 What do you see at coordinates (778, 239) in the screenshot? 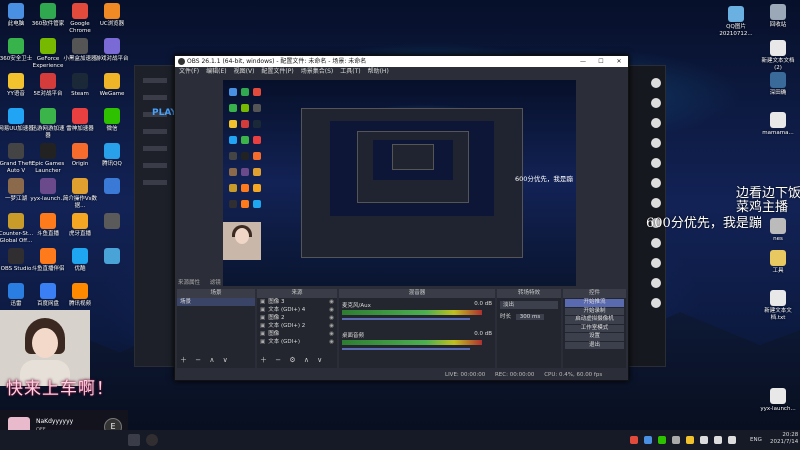
I see `desktop-icon-label: nes` at bounding box center [778, 239].